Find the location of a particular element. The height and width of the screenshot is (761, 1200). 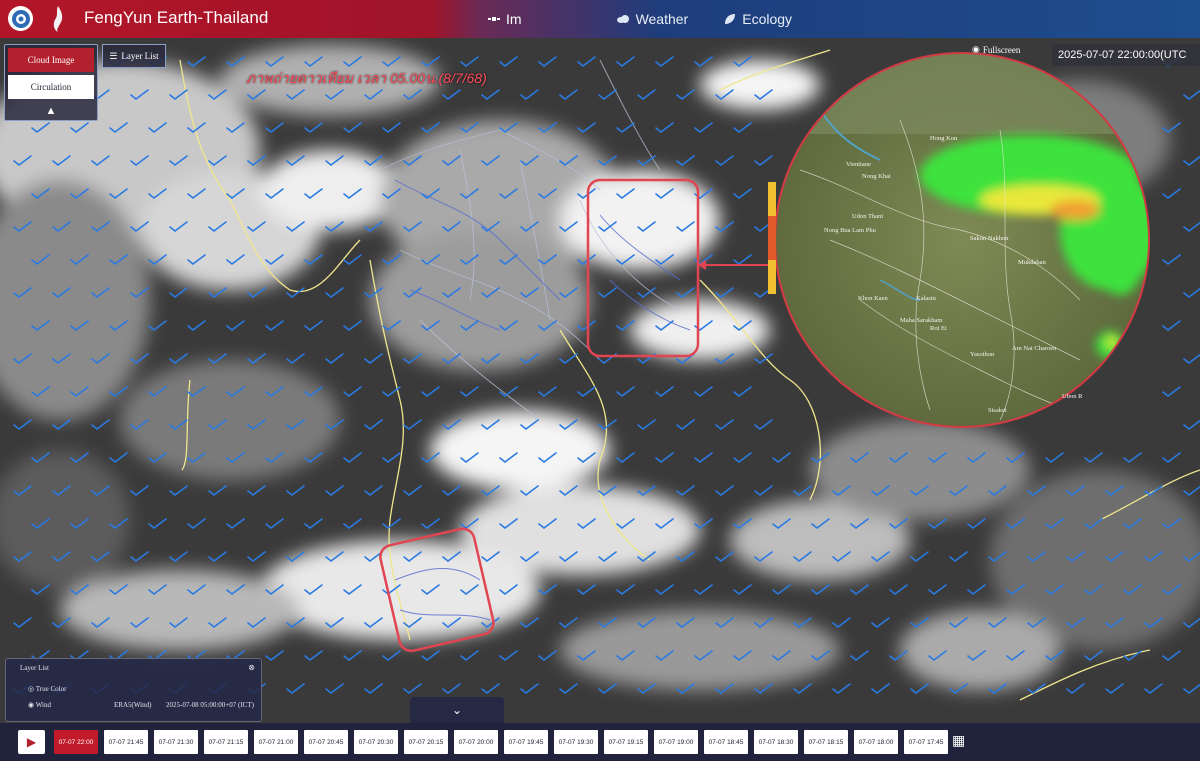

time-step: 07-07 19:30 is located at coordinates (576, 742).